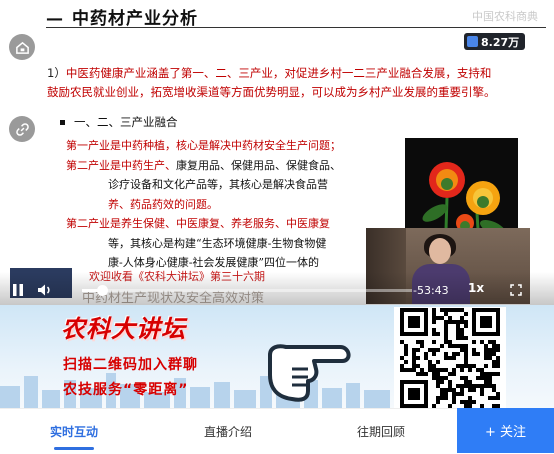 This screenshot has height=454, width=554. I want to click on body-line: 第二产业是养生保健、中医康复、养老服务、中医康复, so click(198, 223).